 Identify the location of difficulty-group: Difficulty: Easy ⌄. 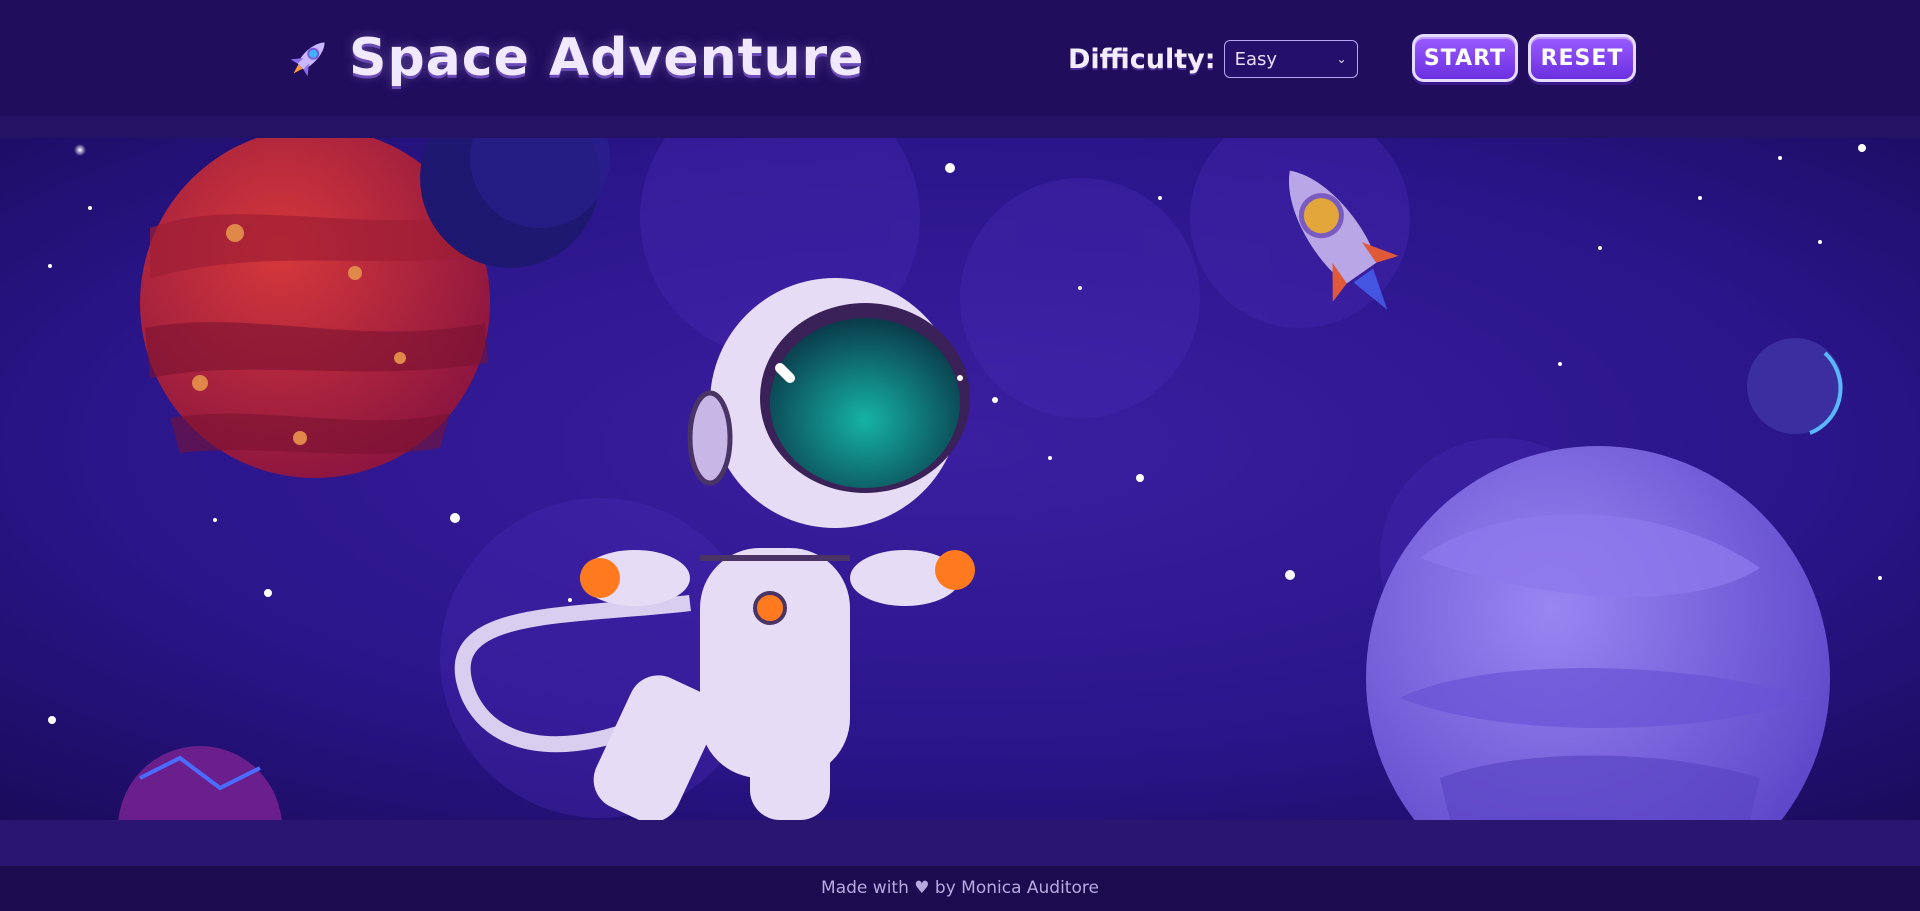
(1213, 59).